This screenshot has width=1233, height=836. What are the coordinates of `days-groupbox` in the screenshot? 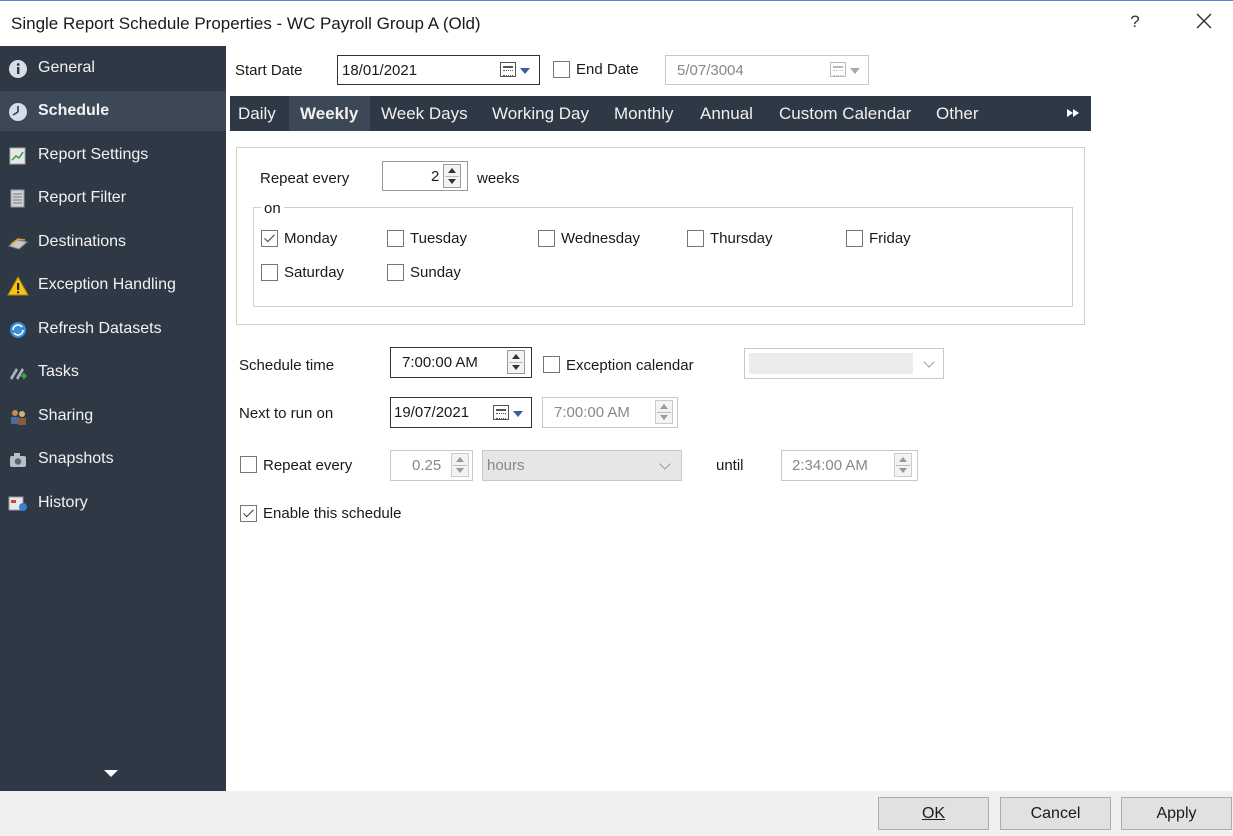 It's located at (663, 257).